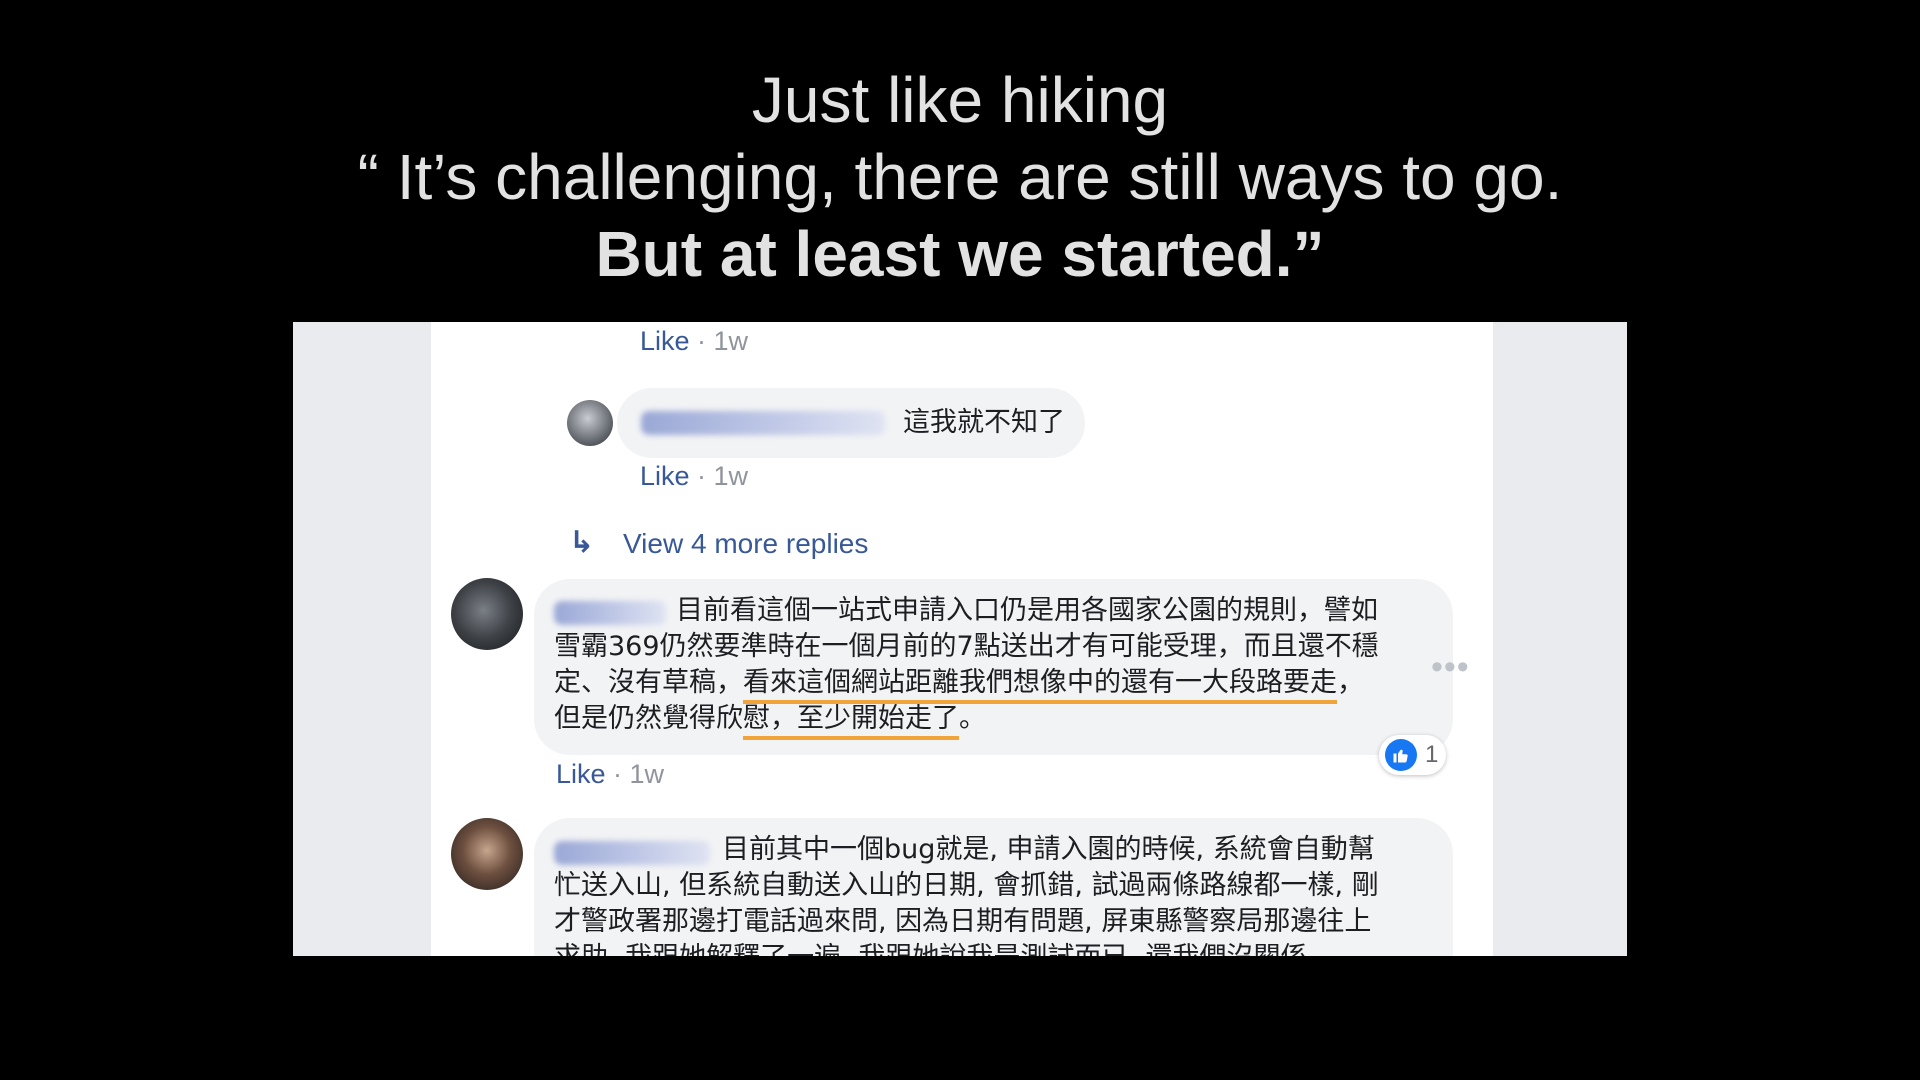  I want to click on blurred-author-name, so click(763, 423).